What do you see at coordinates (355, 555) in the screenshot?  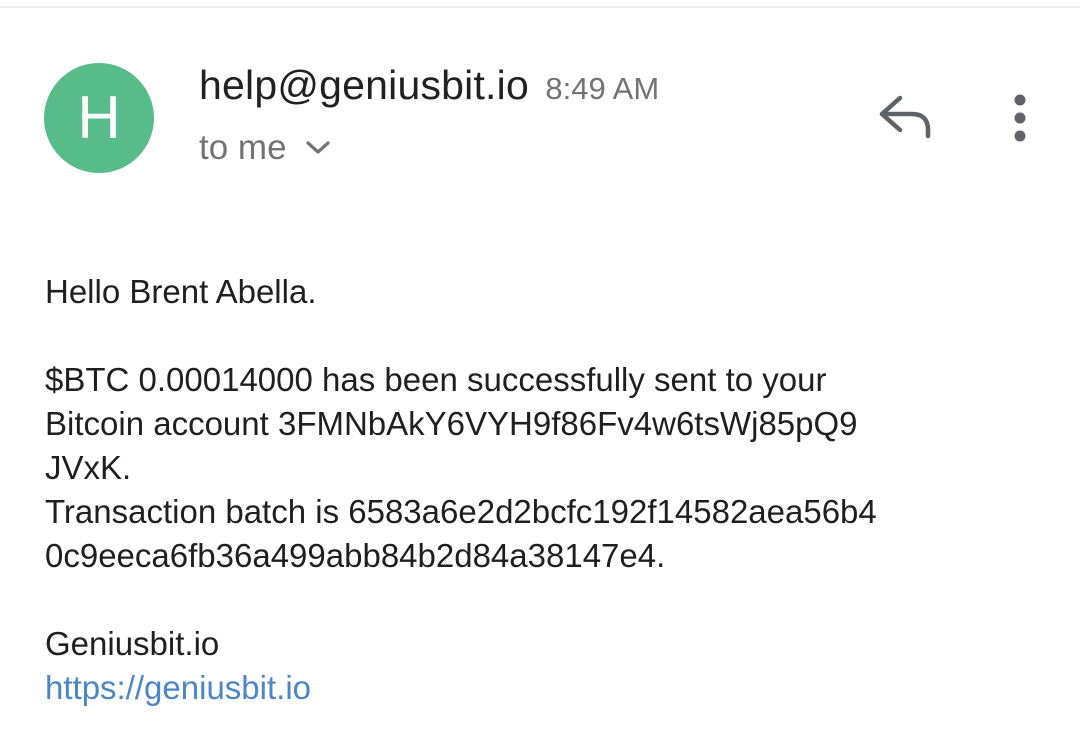 I see `body-line-5: 0c9eeca6fb36a499abb84b2d84a38147e4.` at bounding box center [355, 555].